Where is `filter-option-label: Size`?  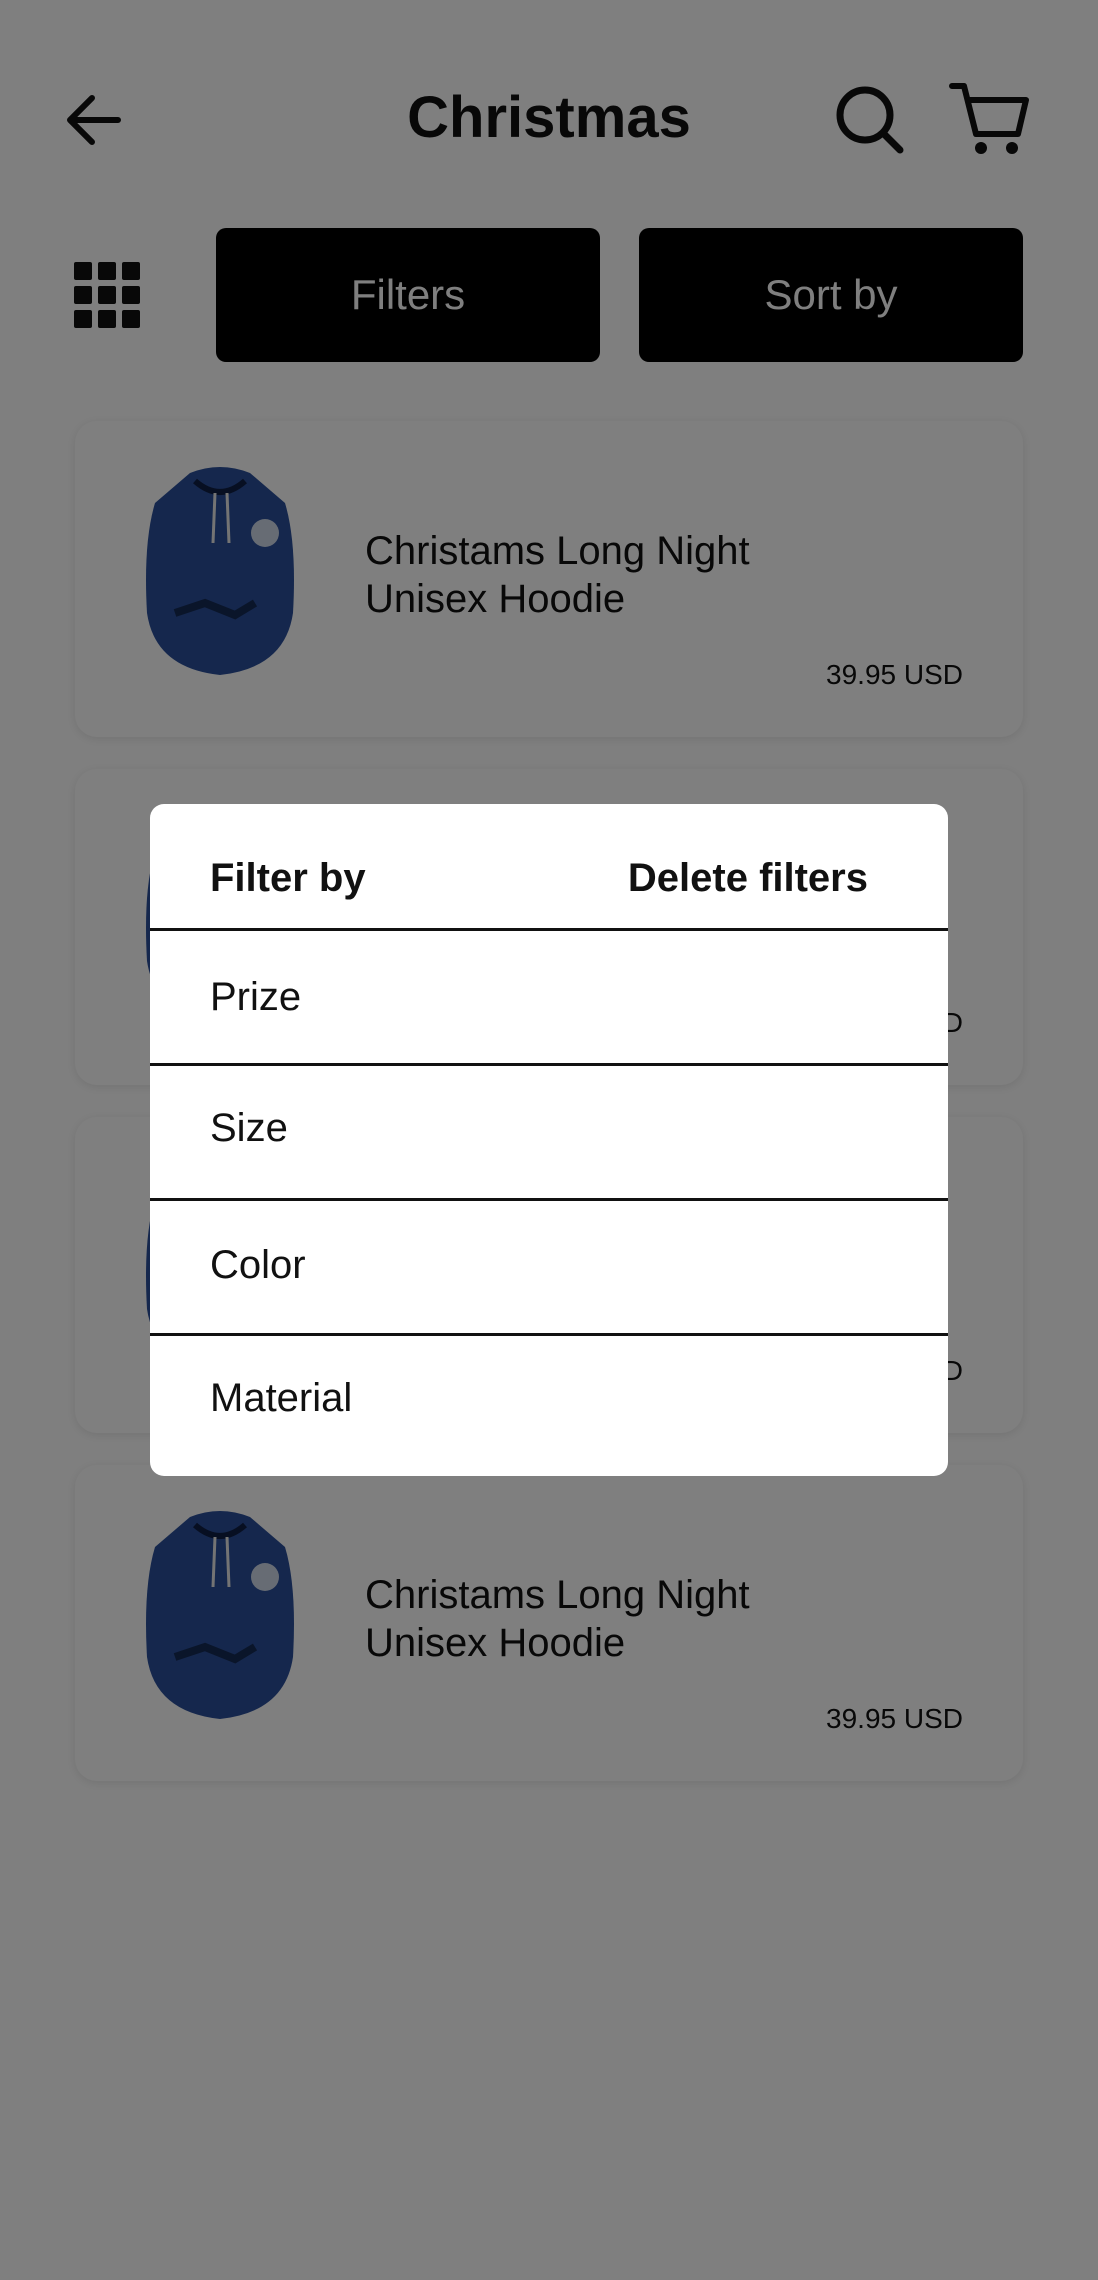
filter-option-label: Size is located at coordinates (249, 1128).